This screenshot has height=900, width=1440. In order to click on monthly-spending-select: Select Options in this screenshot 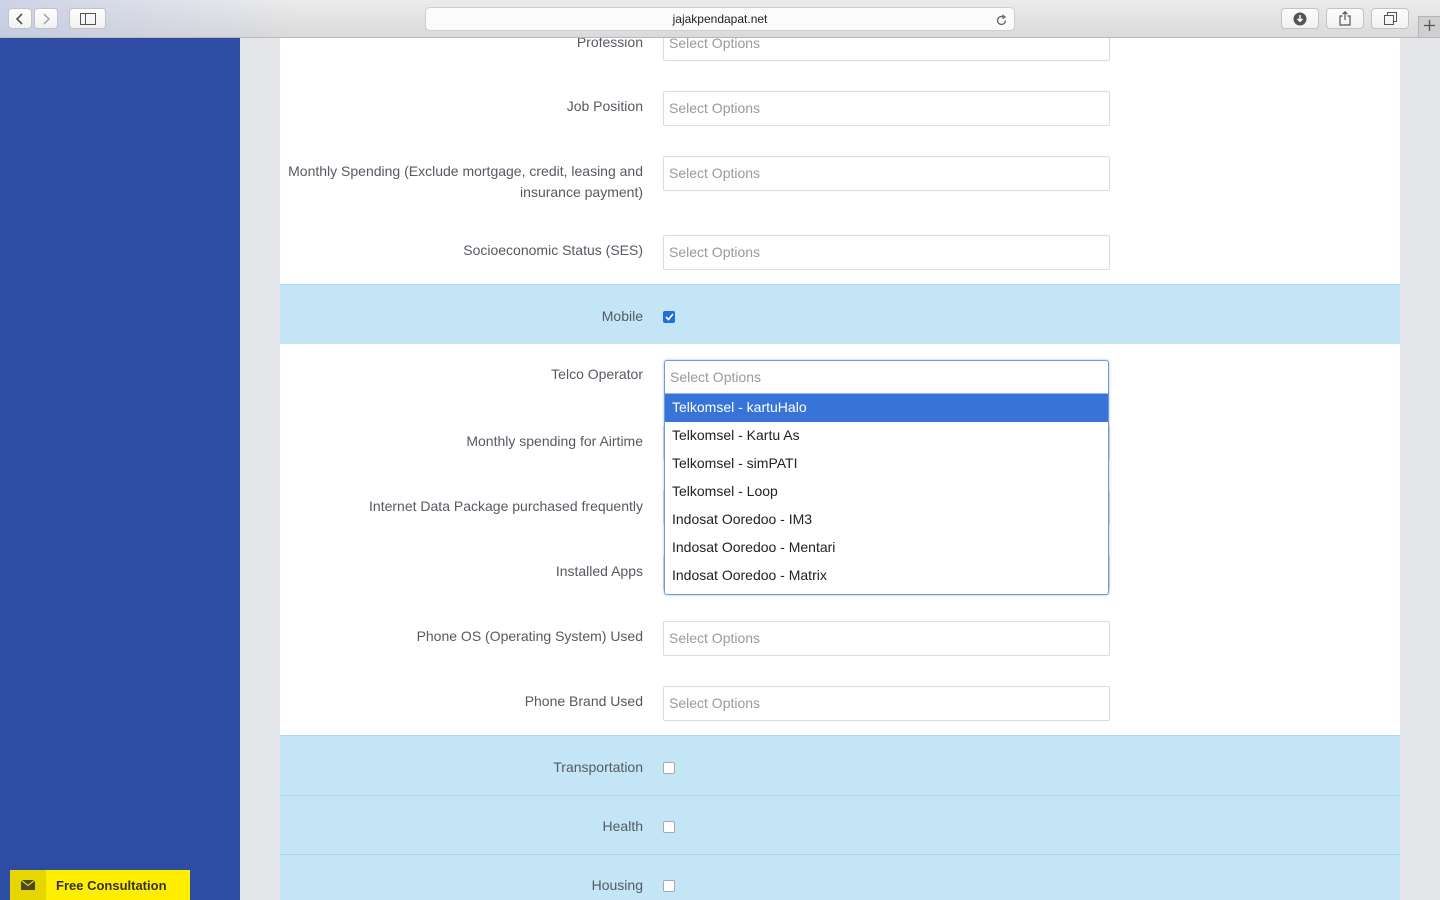, I will do `click(886, 173)`.